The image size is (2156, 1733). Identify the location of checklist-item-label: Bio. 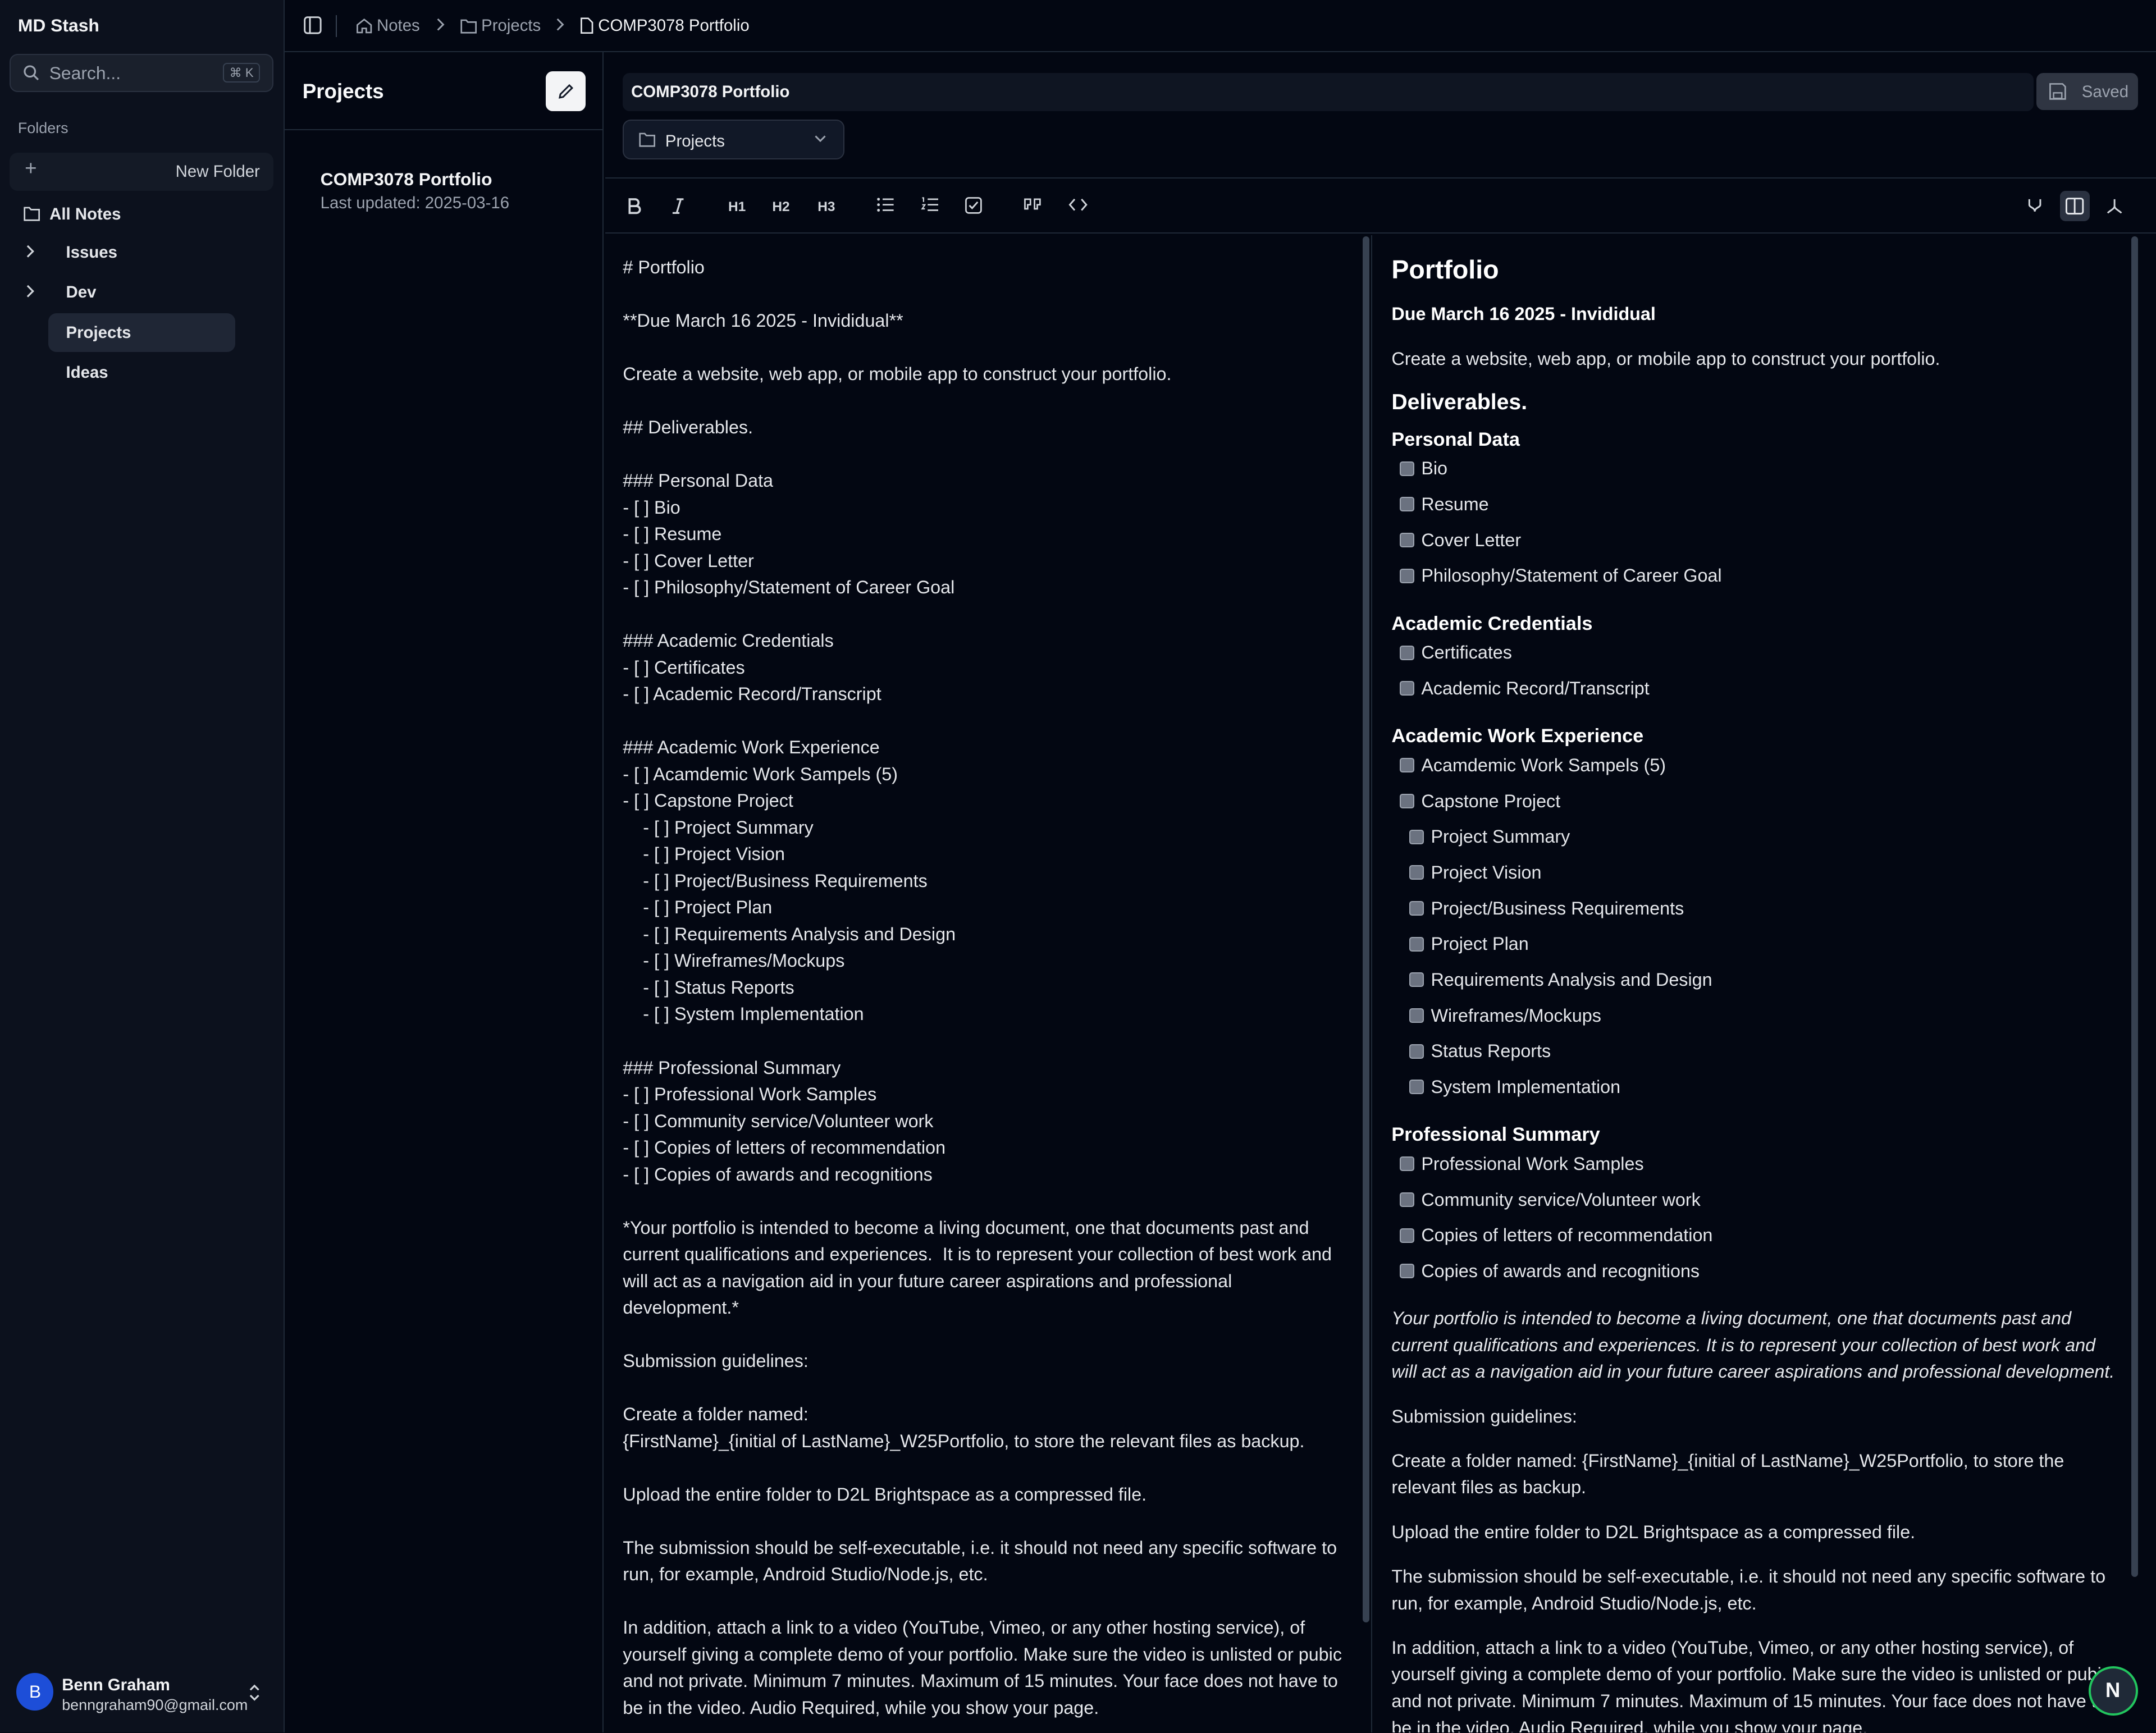
(1434, 468).